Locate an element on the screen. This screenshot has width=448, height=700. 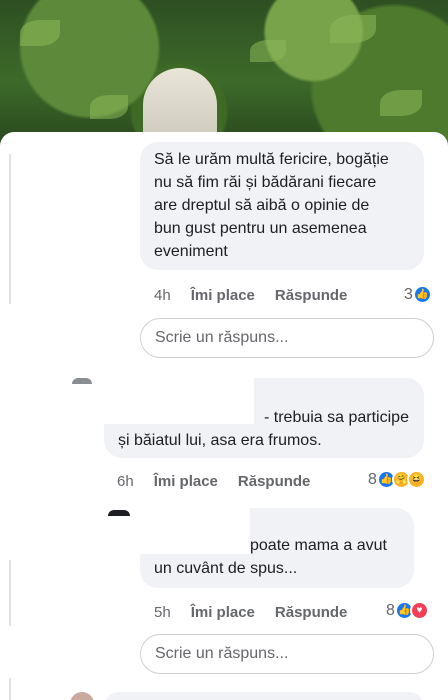
comment-meta: 4h Îmi place Răspunde is located at coordinates (260, 295).